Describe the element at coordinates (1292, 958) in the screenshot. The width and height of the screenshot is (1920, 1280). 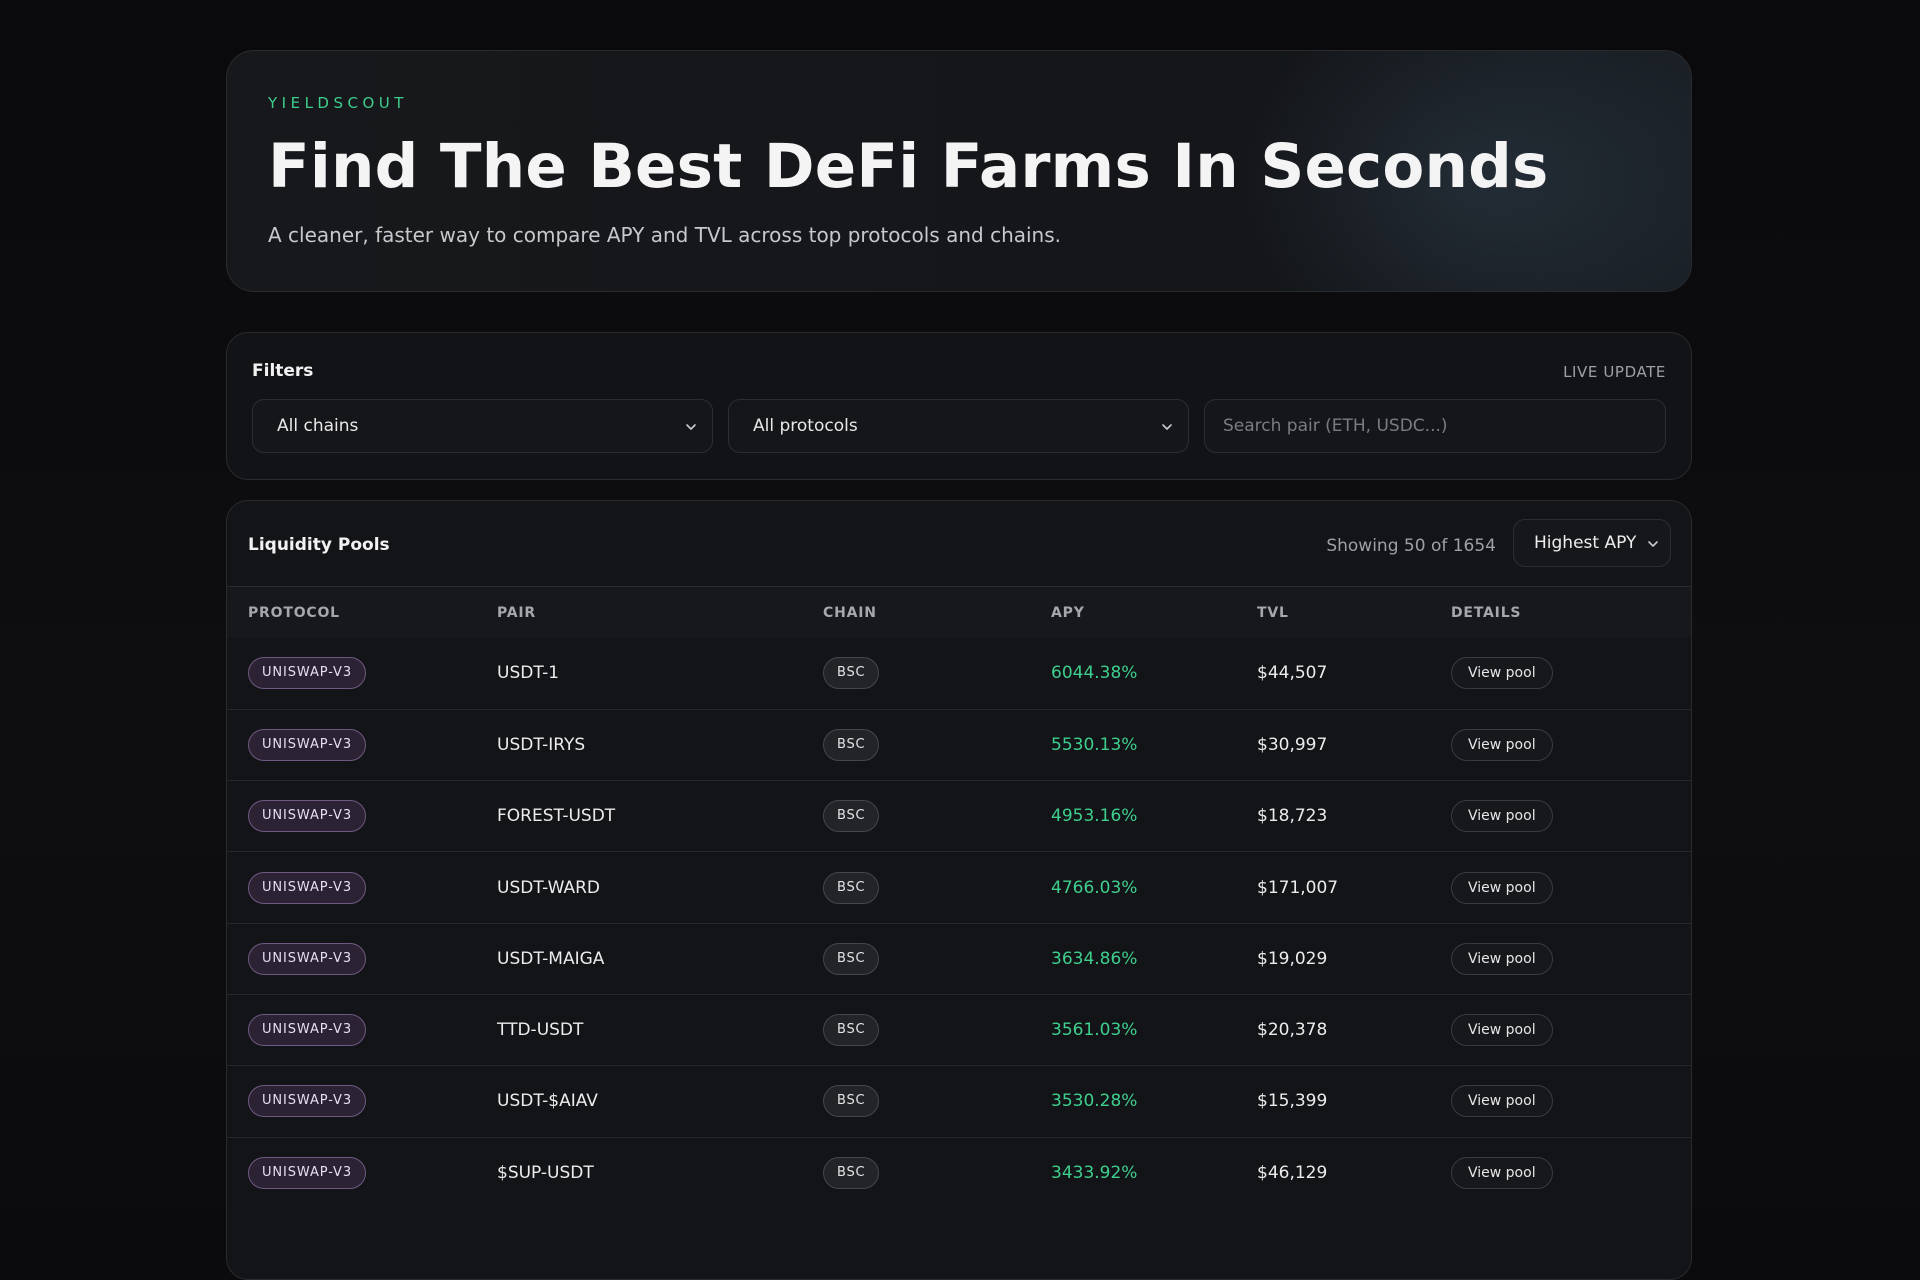
I see `tvl-cell: $19,029` at that location.